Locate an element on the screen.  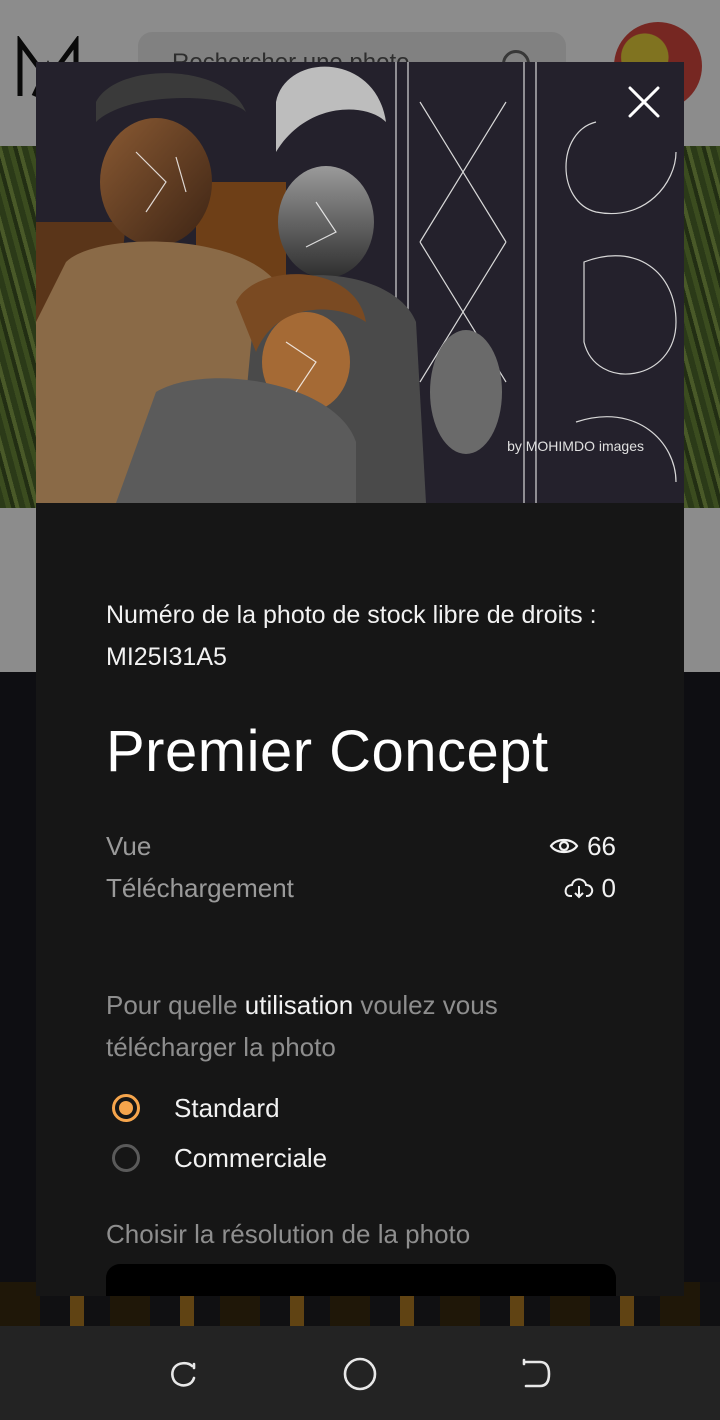
home-icon is located at coordinates (360, 1374).